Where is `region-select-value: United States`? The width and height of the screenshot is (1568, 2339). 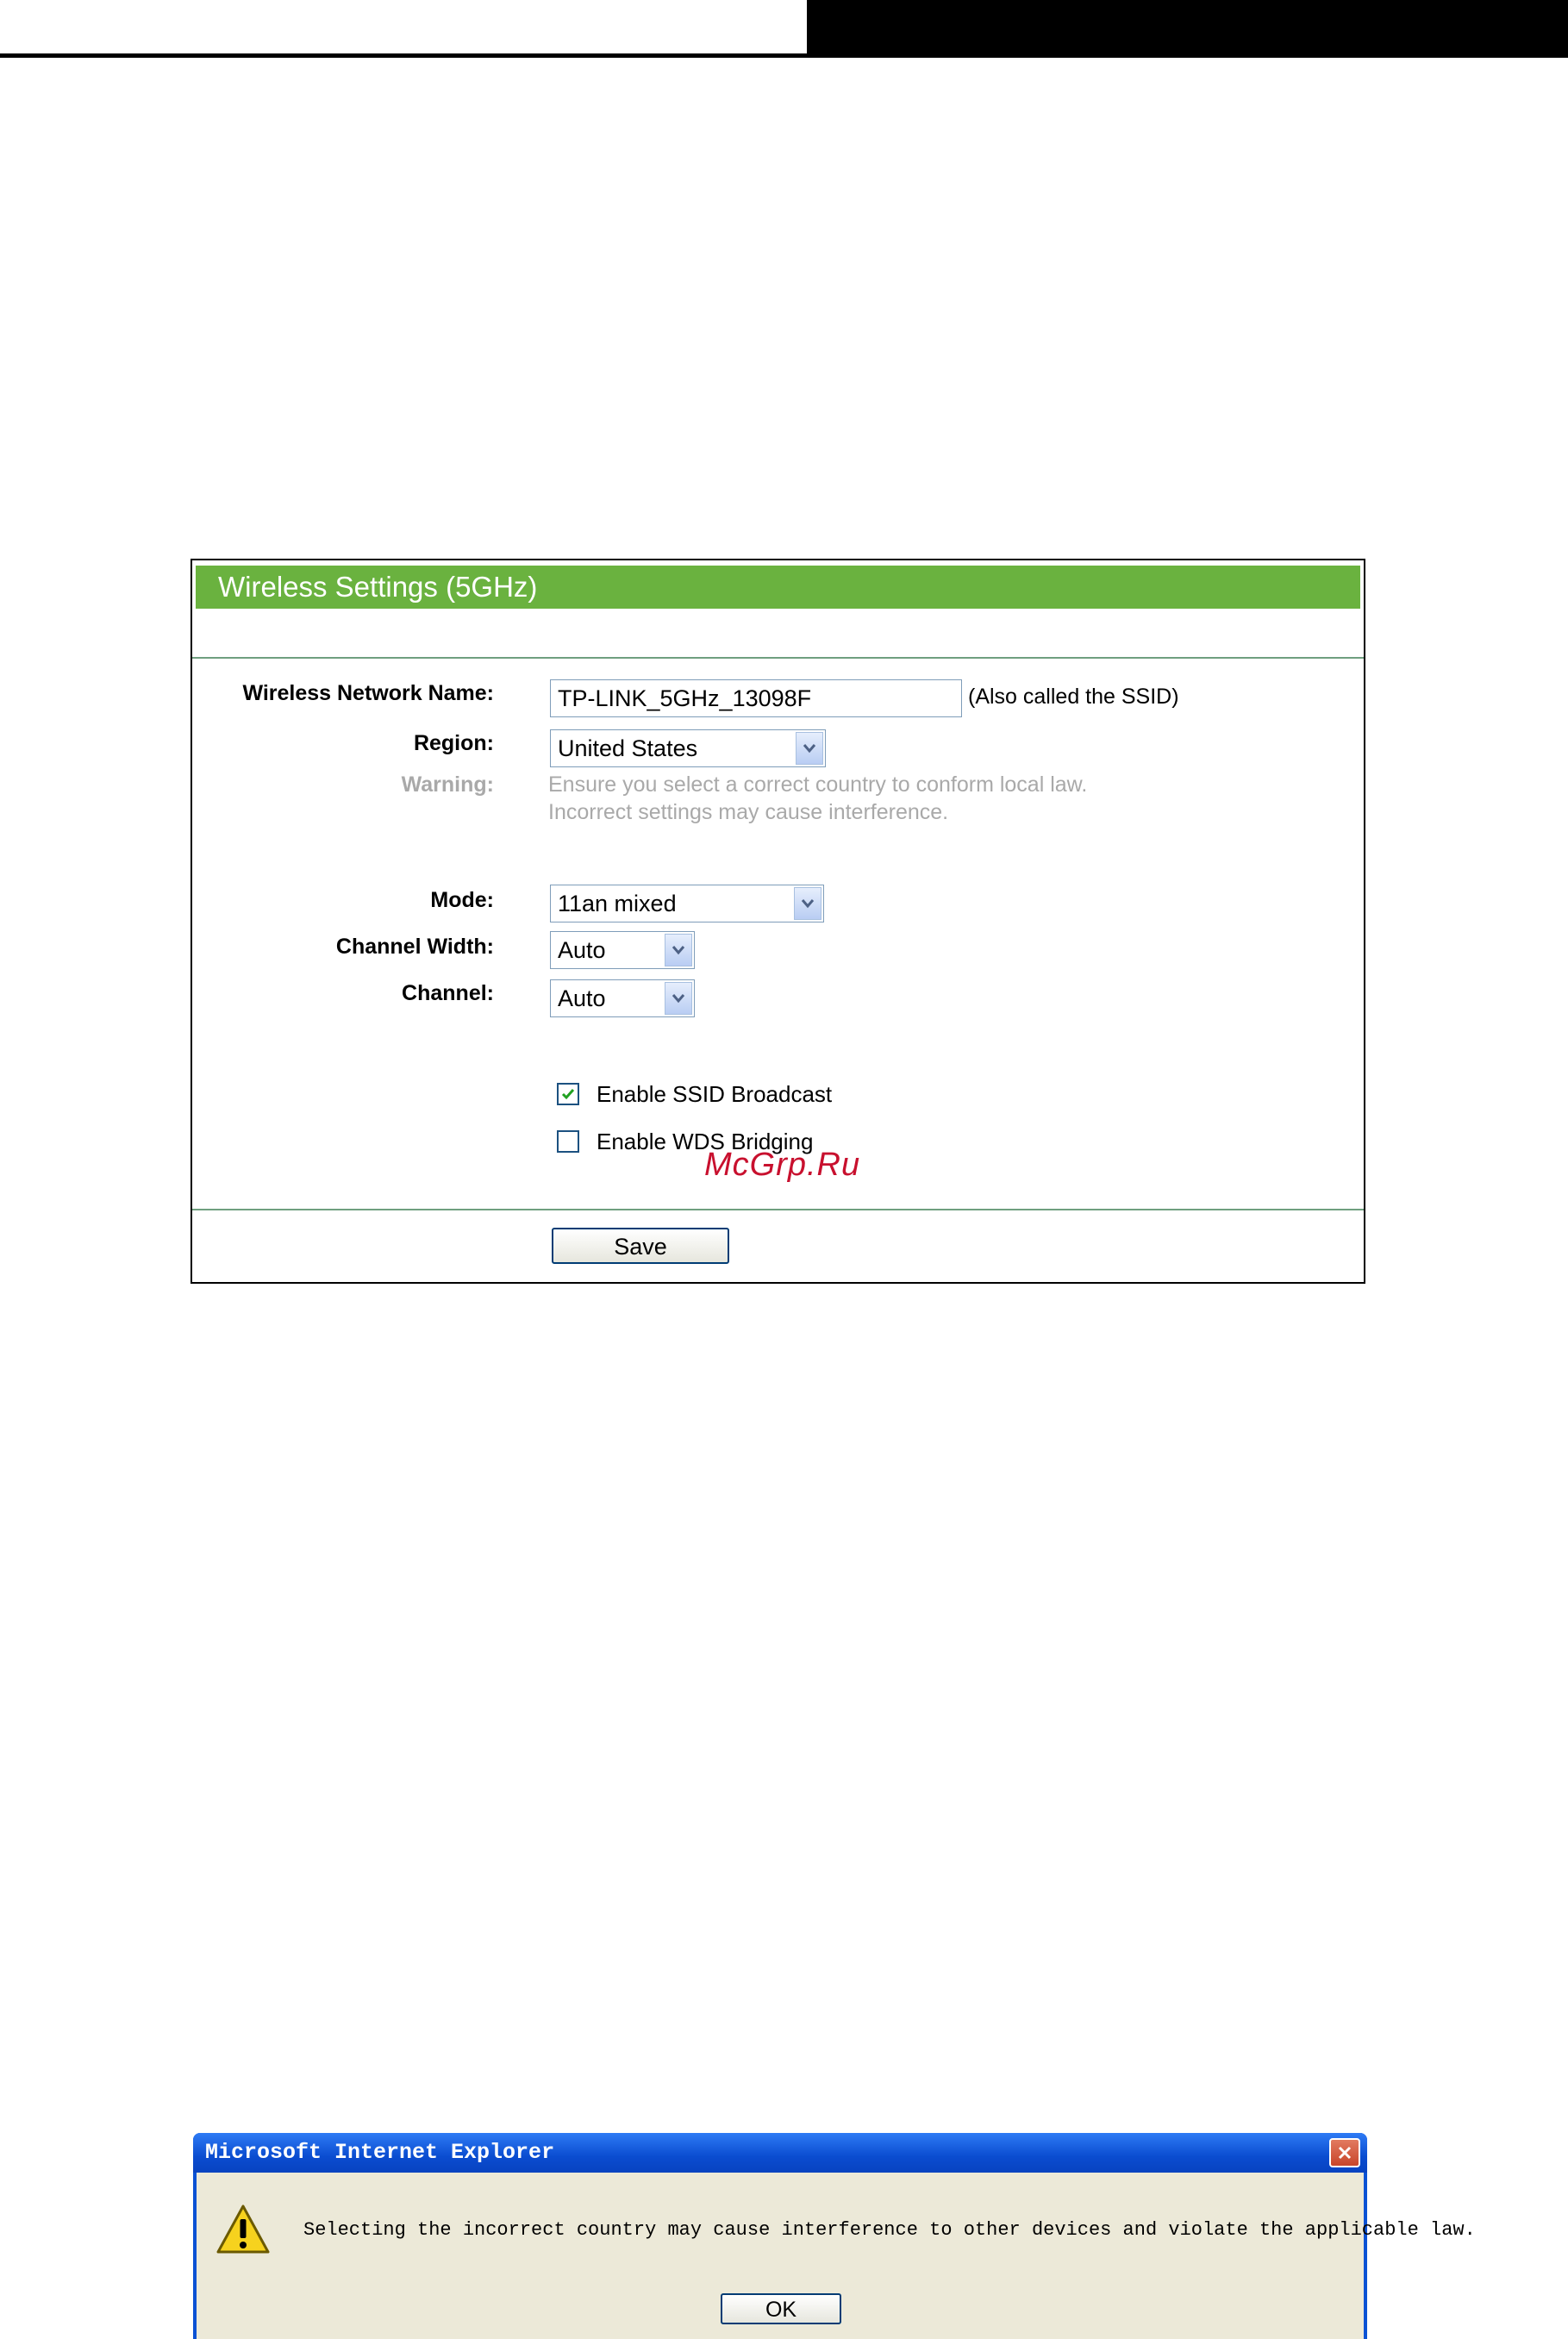
region-select-value: United States is located at coordinates (628, 748).